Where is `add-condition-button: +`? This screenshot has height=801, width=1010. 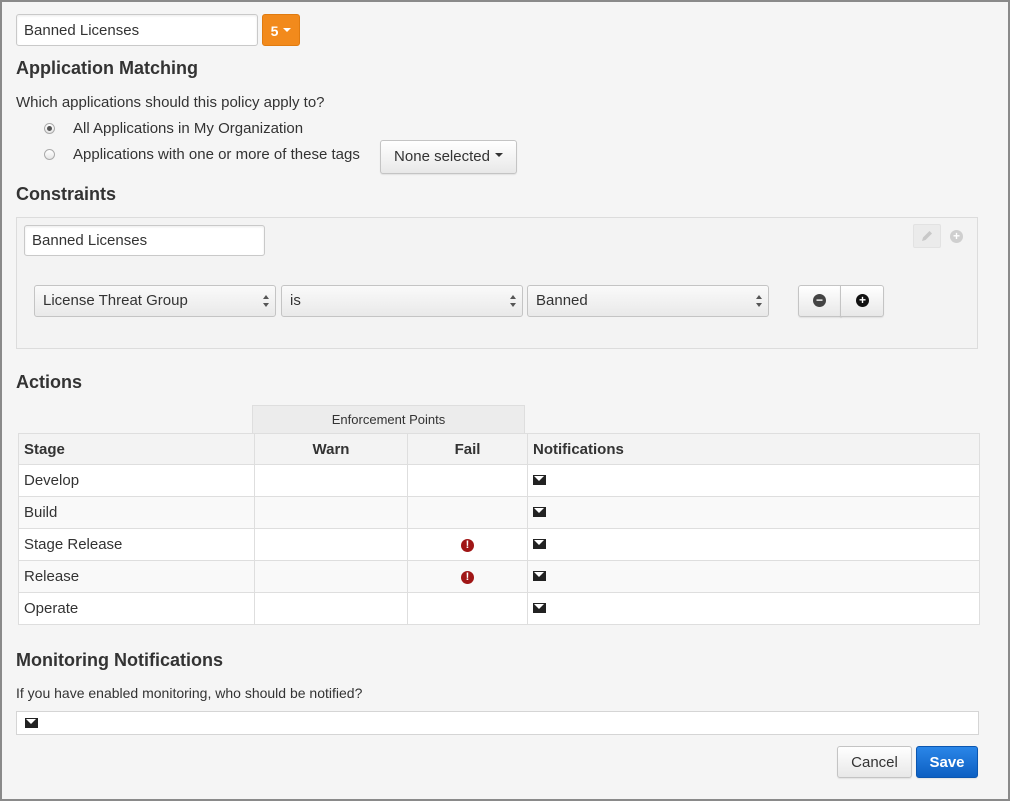
add-condition-button: + is located at coordinates (862, 301).